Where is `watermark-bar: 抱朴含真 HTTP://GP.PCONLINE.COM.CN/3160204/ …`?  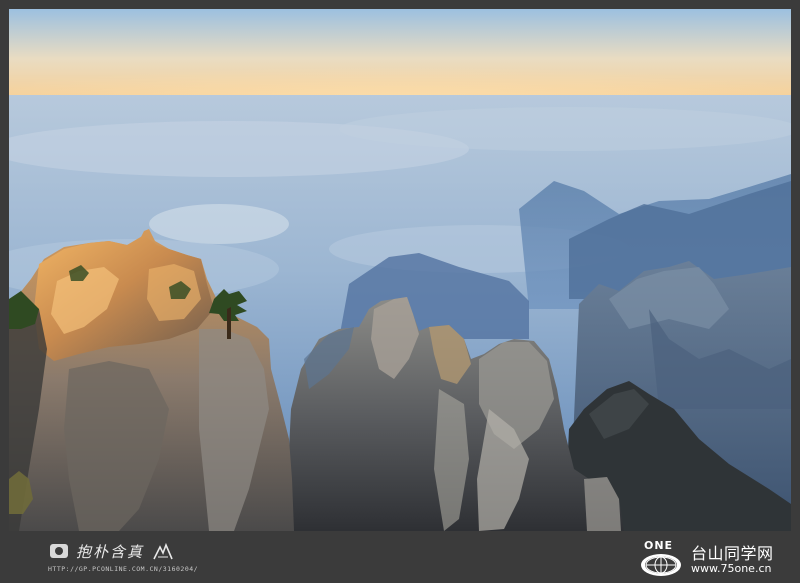
watermark-bar: 抱朴含真 HTTP://GP.PCONLINE.COM.CN/3160204/ … is located at coordinates (400, 557).